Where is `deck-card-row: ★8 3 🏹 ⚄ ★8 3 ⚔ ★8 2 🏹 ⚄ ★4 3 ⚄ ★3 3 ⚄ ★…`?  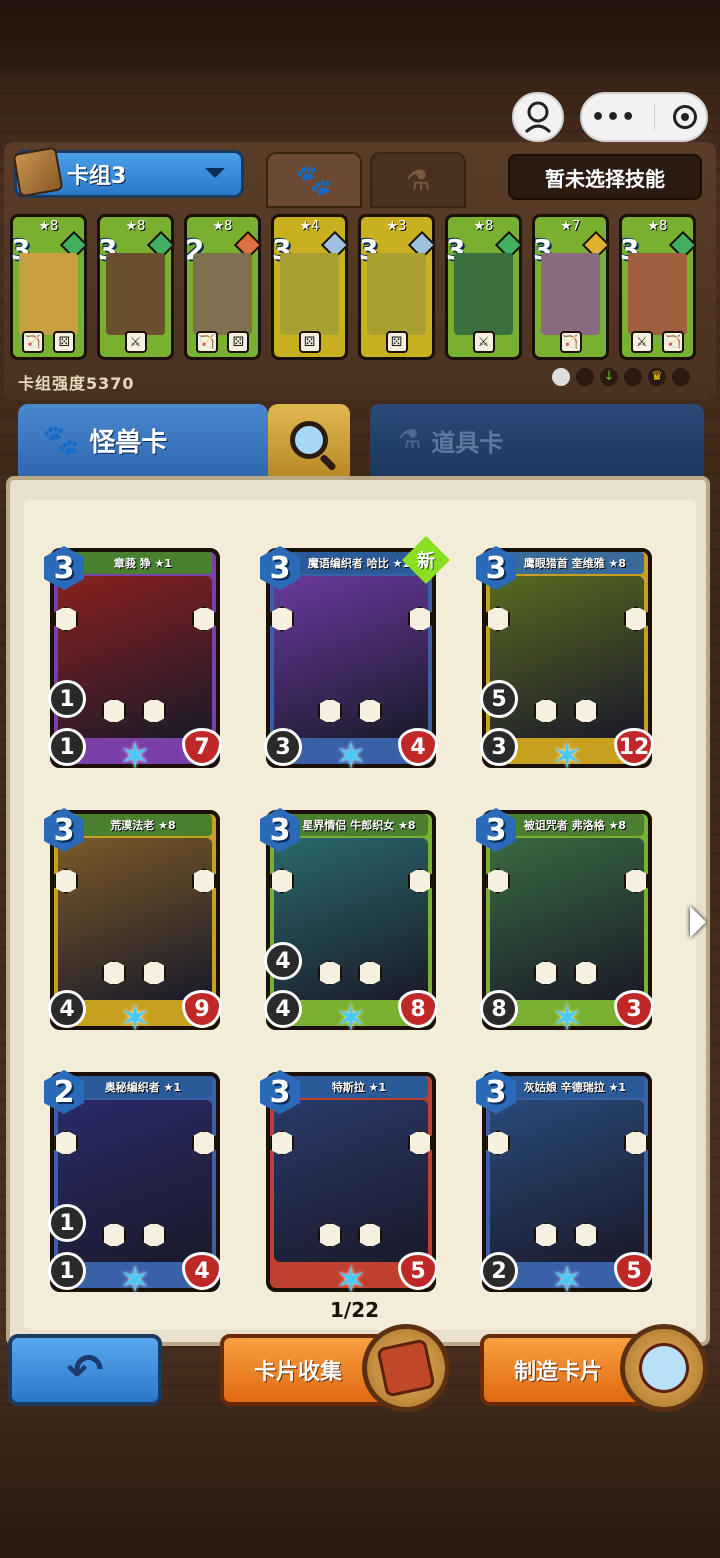 deck-card-row: ★8 3 🏹 ⚄ ★8 3 ⚔ ★8 2 🏹 ⚄ ★4 3 ⚄ ★3 3 ⚄ ★… is located at coordinates (360, 288).